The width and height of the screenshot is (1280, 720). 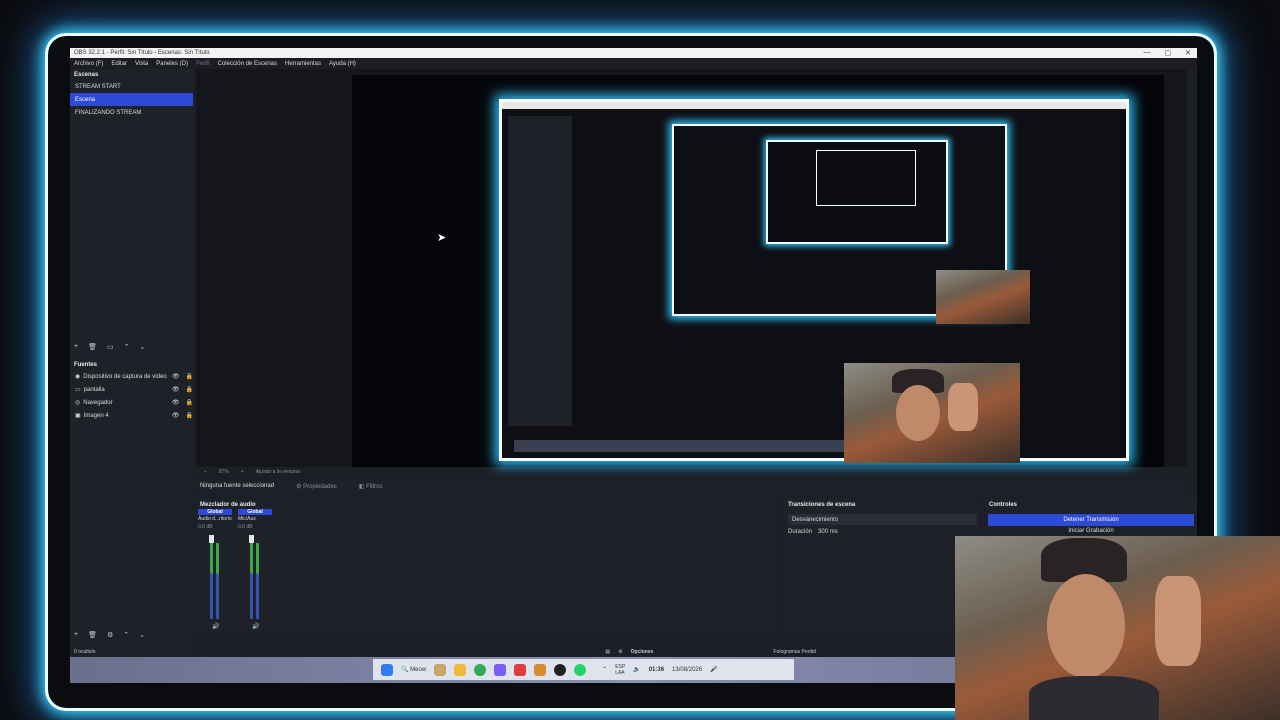 I want to click on mixer-list-icon: ▤, so click(x=607, y=652).